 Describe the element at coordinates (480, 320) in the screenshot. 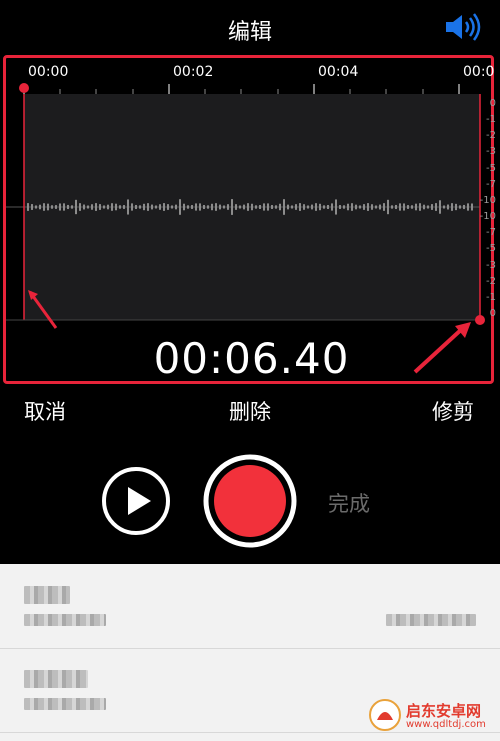

I see `trim-end-handle` at that location.